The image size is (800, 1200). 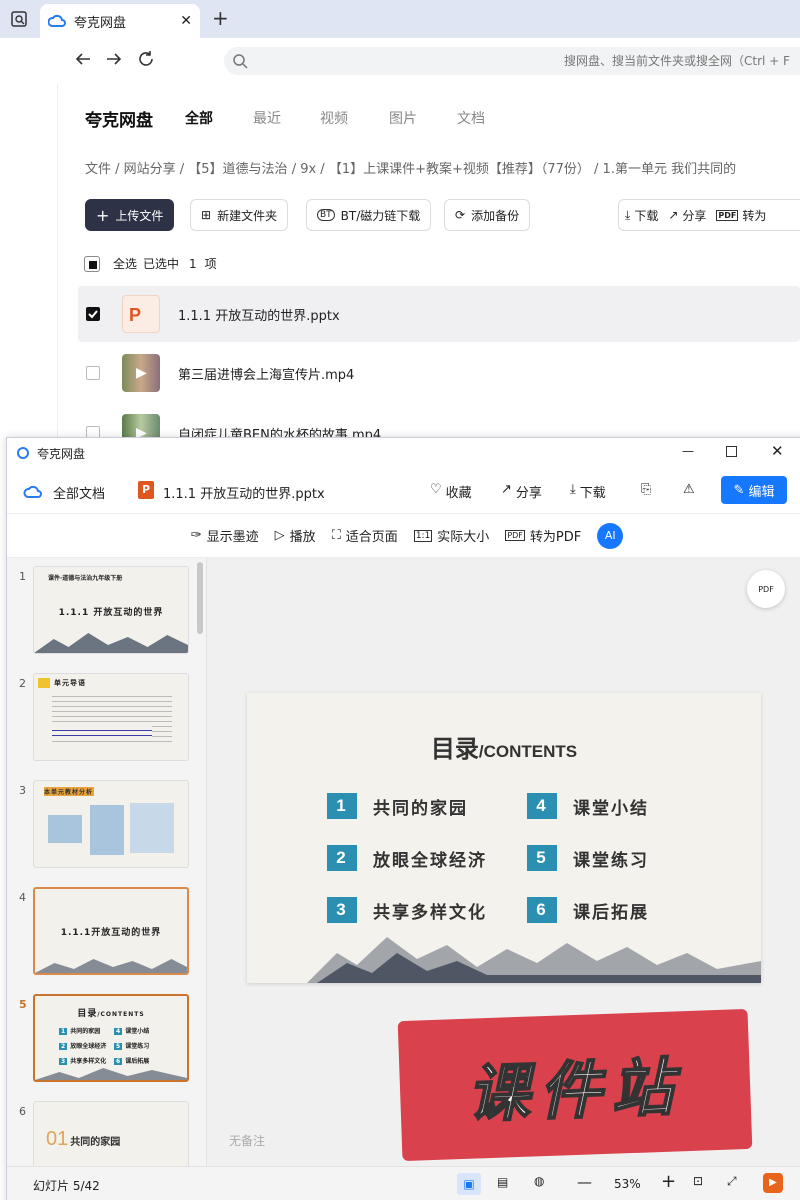 What do you see at coordinates (232, 537) in the screenshot?
I see `show-ink-label: 显示墨迹` at bounding box center [232, 537].